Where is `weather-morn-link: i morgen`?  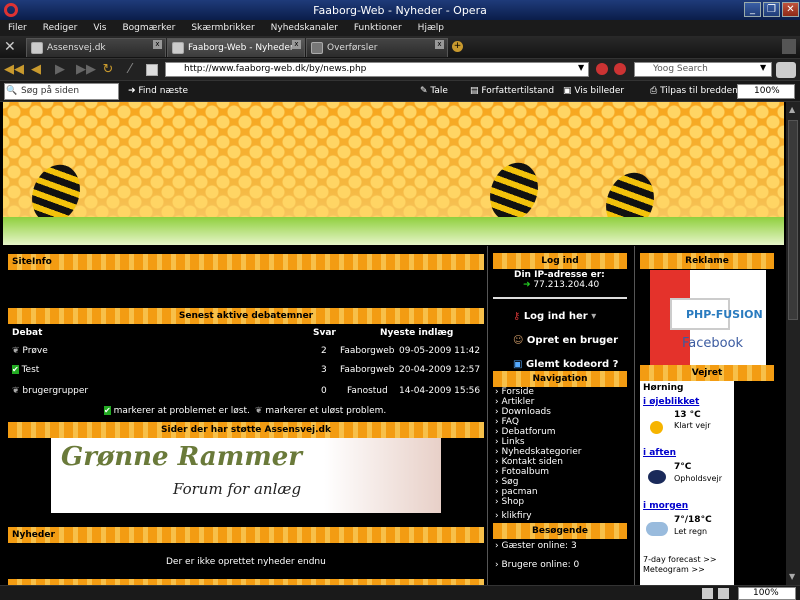
weather-morn-link: i morgen is located at coordinates (665, 506).